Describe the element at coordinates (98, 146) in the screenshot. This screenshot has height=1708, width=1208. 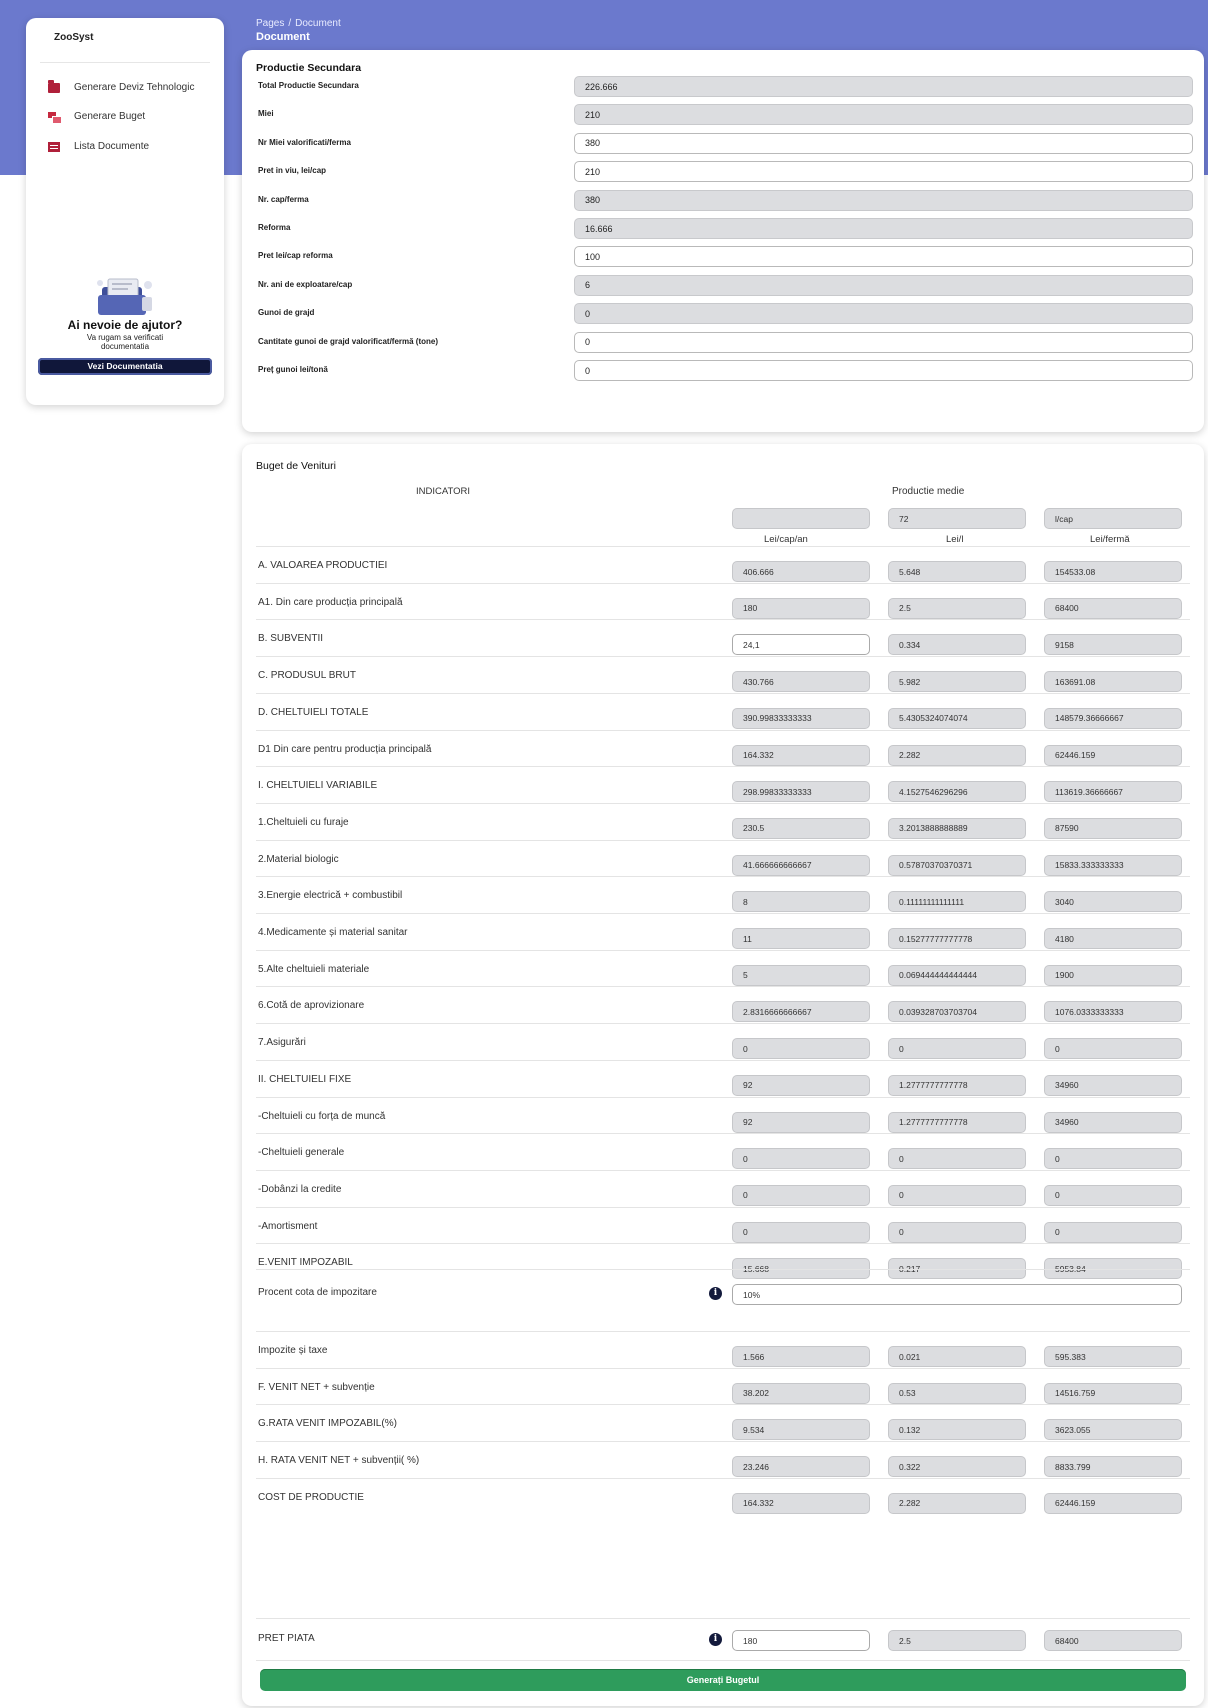
I see `sidebar-item-lista-documente: Lista Documente` at that location.